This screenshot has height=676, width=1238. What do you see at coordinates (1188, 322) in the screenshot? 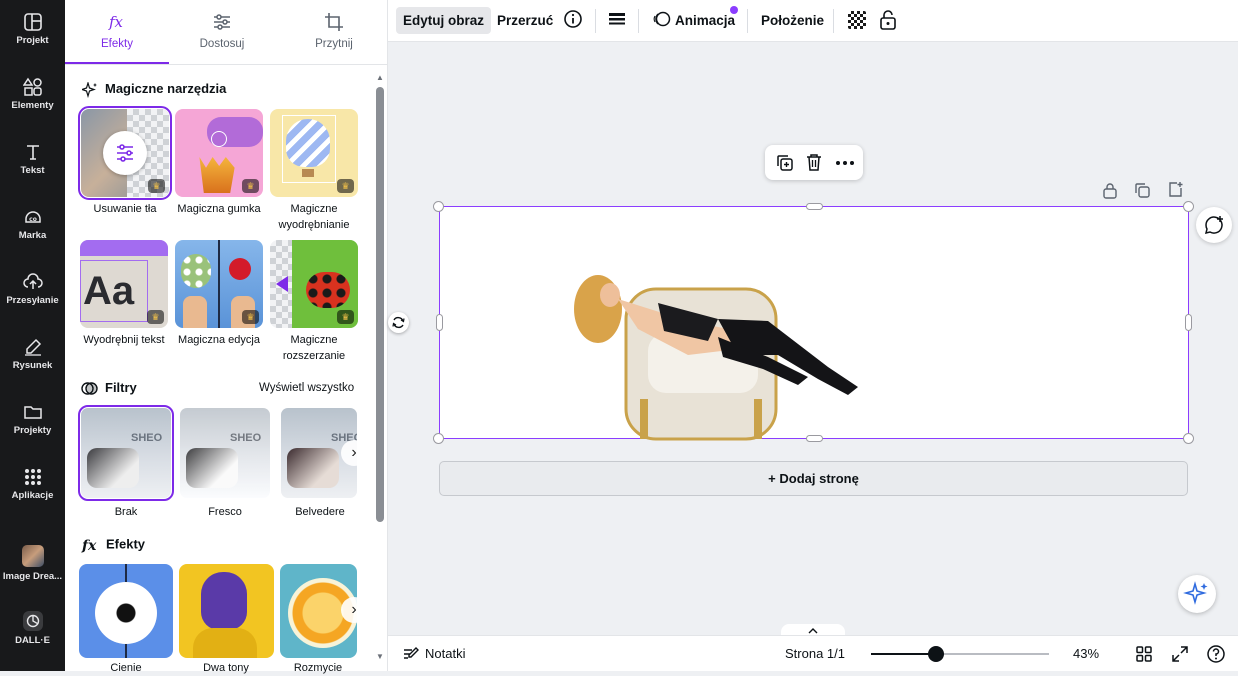
I see `resize-handle-right` at bounding box center [1188, 322].